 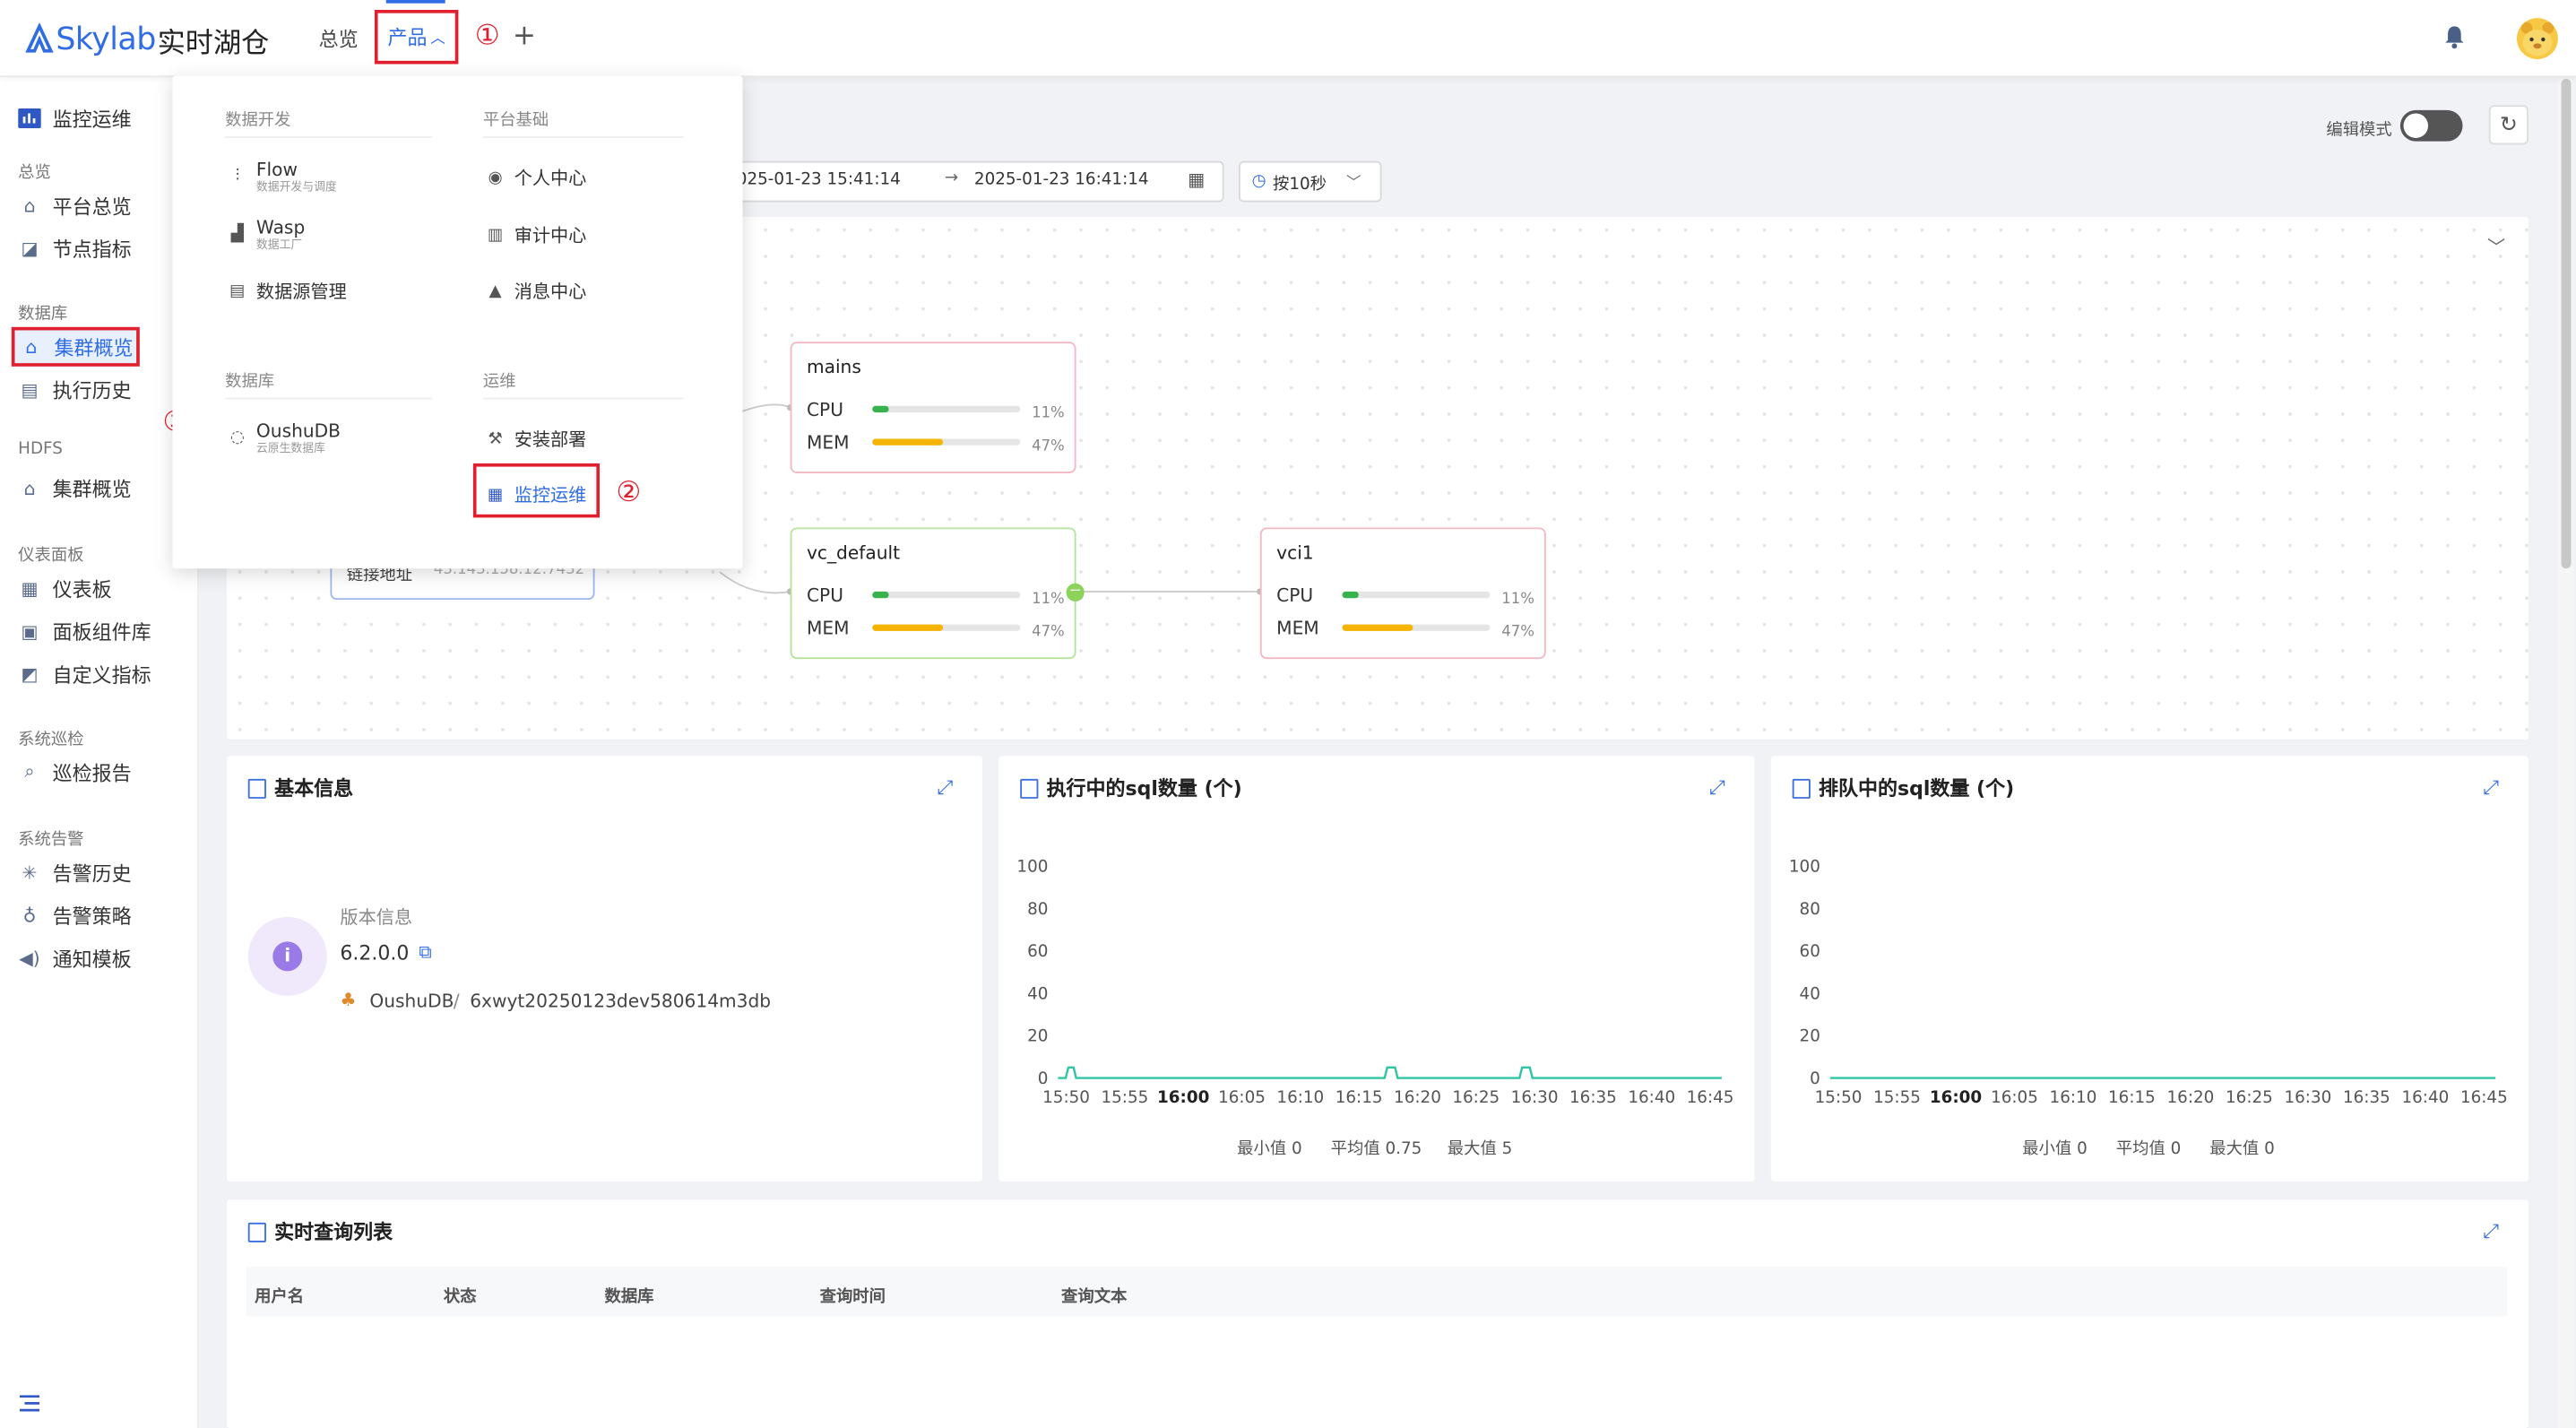 I want to click on alert-icon: ✳, so click(x=30, y=872).